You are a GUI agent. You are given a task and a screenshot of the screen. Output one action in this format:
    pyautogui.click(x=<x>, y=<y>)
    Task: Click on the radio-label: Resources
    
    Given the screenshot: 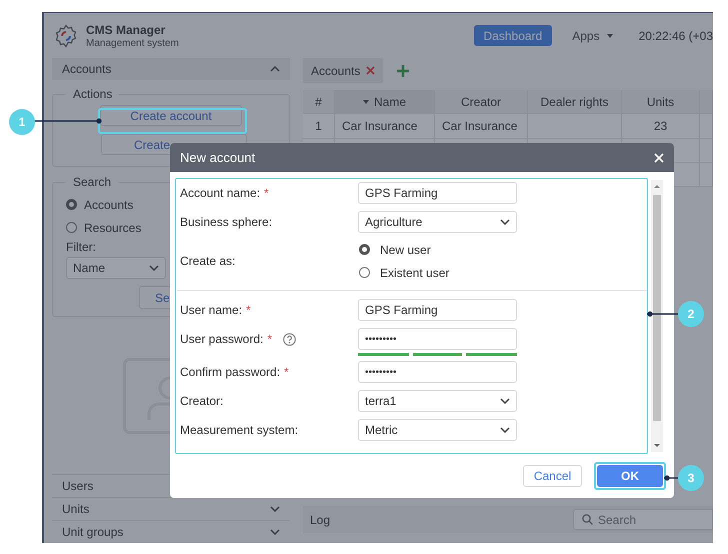 What is the action you would take?
    pyautogui.click(x=113, y=227)
    